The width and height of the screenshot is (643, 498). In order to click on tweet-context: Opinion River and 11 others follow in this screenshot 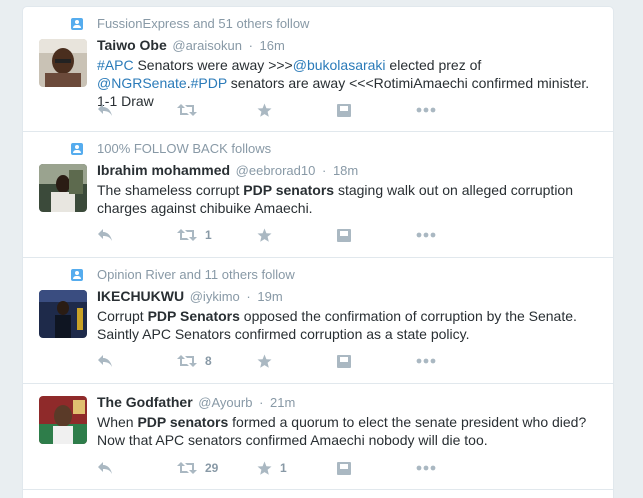, I will do `click(183, 274)`.